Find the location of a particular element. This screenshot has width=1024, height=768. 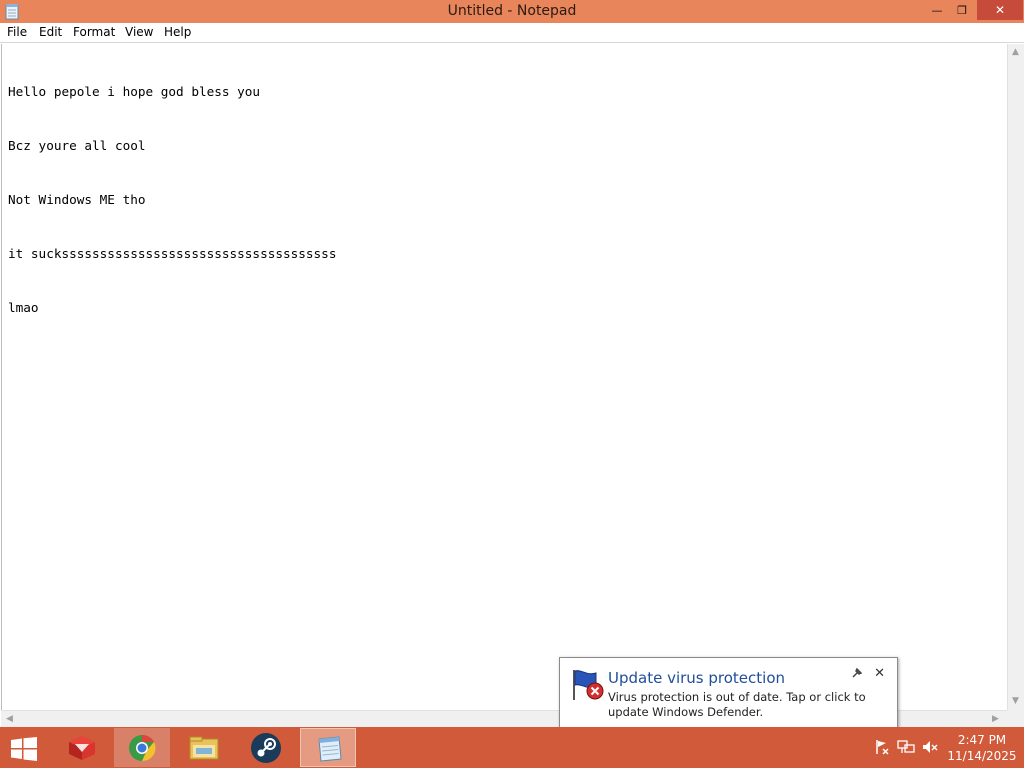

taskbar-file-explorer is located at coordinates (204, 747).